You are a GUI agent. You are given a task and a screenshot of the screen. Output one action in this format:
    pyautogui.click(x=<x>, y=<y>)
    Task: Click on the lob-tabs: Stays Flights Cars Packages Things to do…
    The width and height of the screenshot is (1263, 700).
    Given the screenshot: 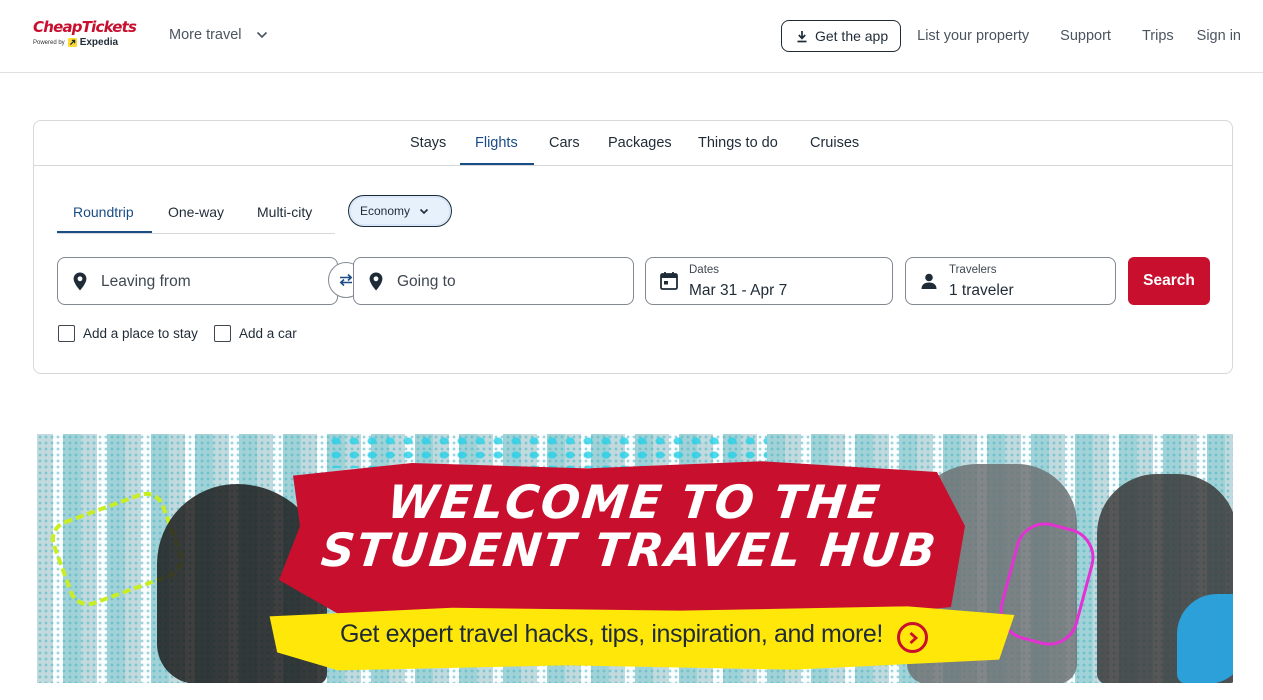 What is the action you would take?
    pyautogui.click(x=633, y=143)
    